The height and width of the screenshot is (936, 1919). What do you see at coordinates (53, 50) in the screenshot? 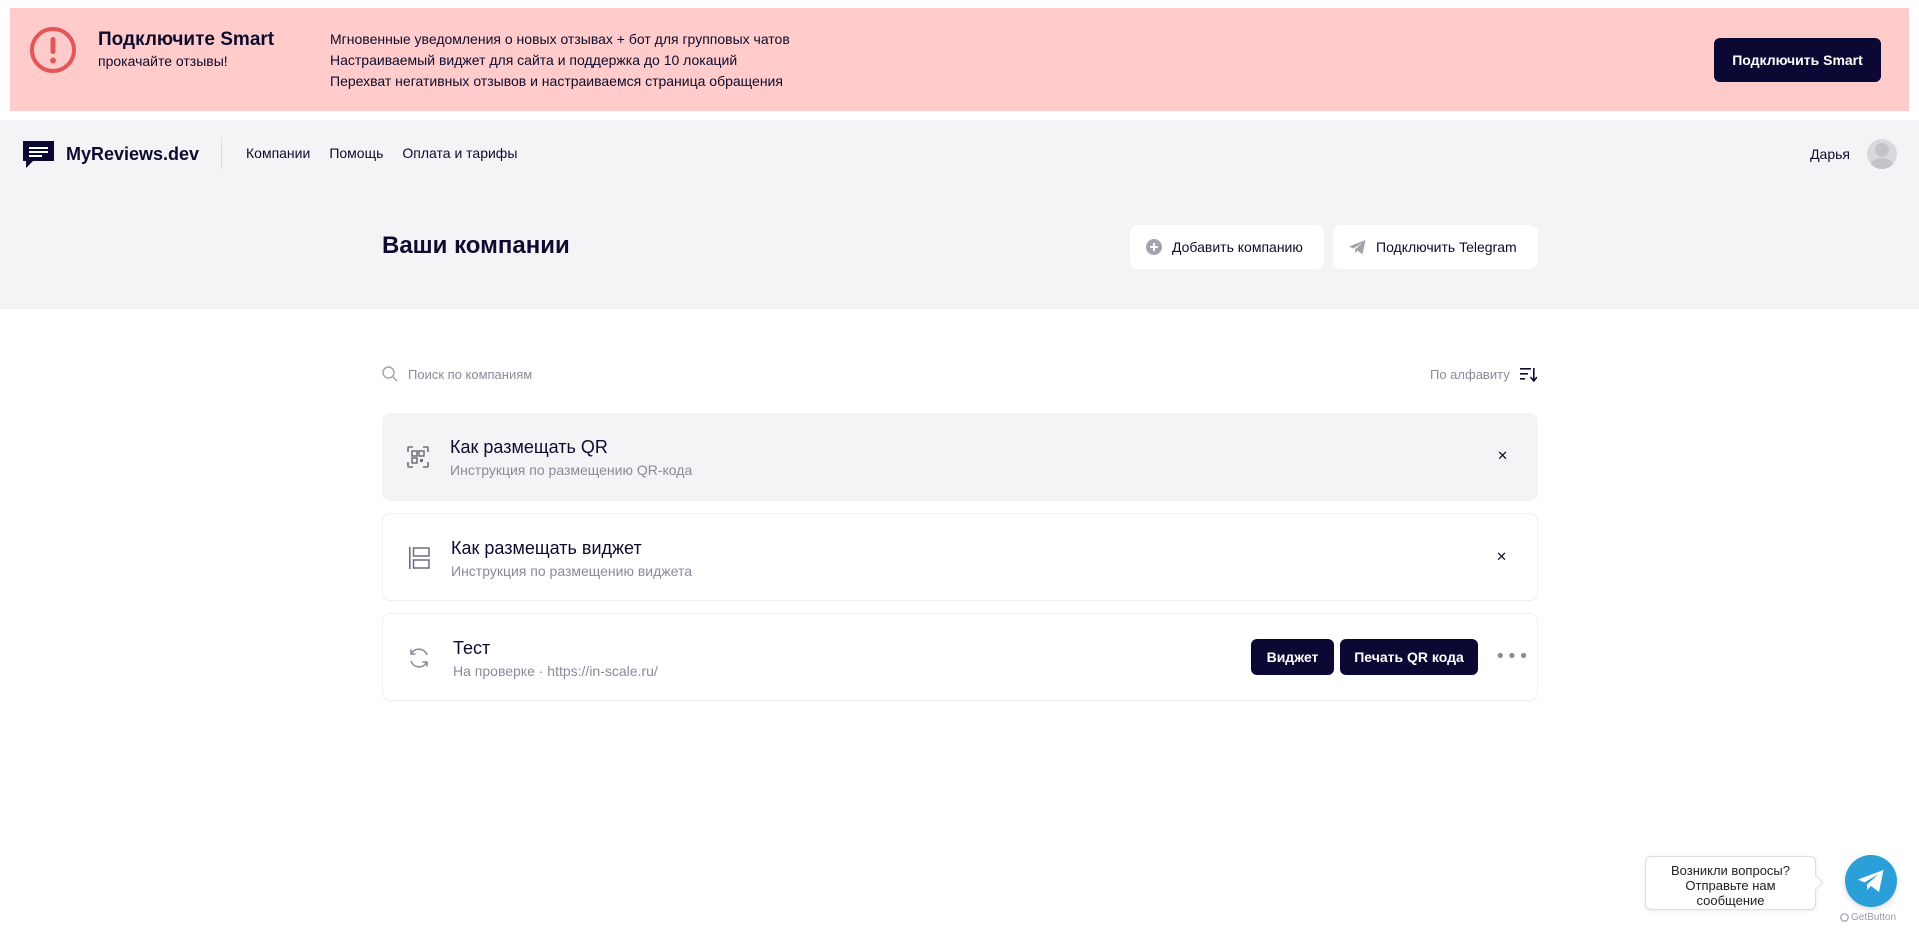
I see `alert-circle-icon` at bounding box center [53, 50].